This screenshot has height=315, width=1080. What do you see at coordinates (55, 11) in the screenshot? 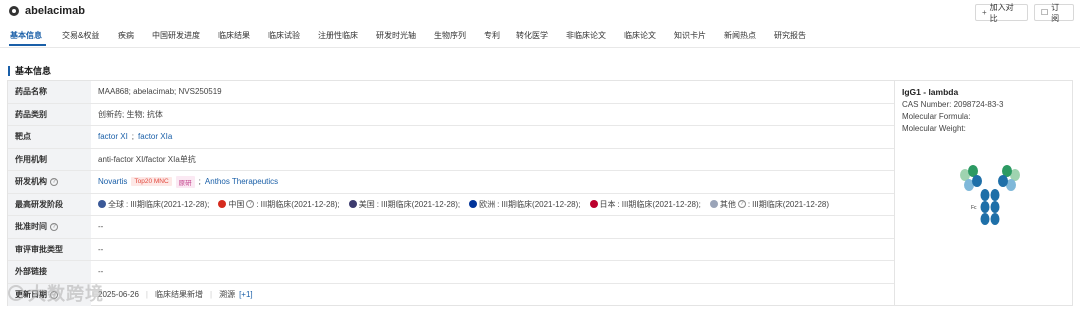
I see `page-title: abelacimab` at bounding box center [55, 11].